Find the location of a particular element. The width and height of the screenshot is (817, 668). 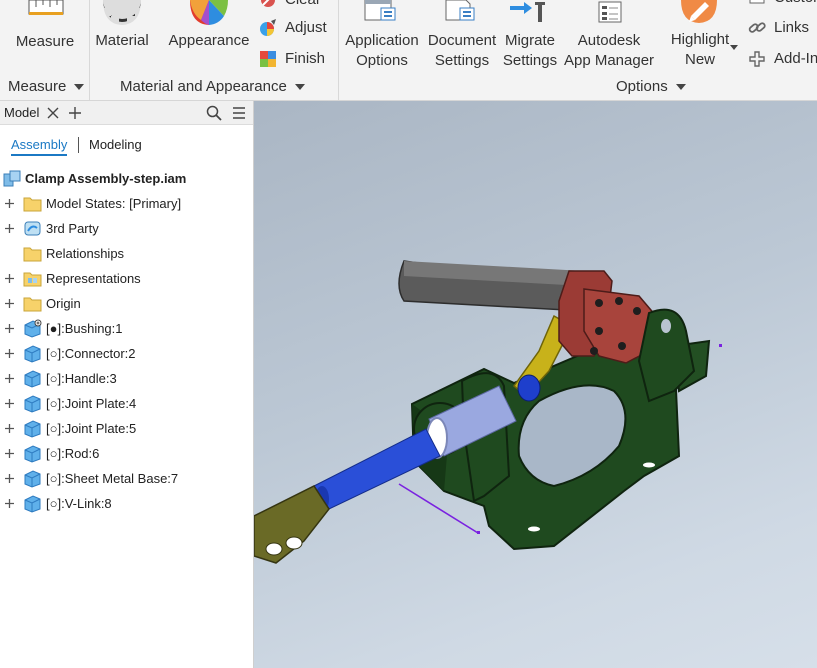

tree-item-label: [○]:Handle:3 is located at coordinates (81, 378).